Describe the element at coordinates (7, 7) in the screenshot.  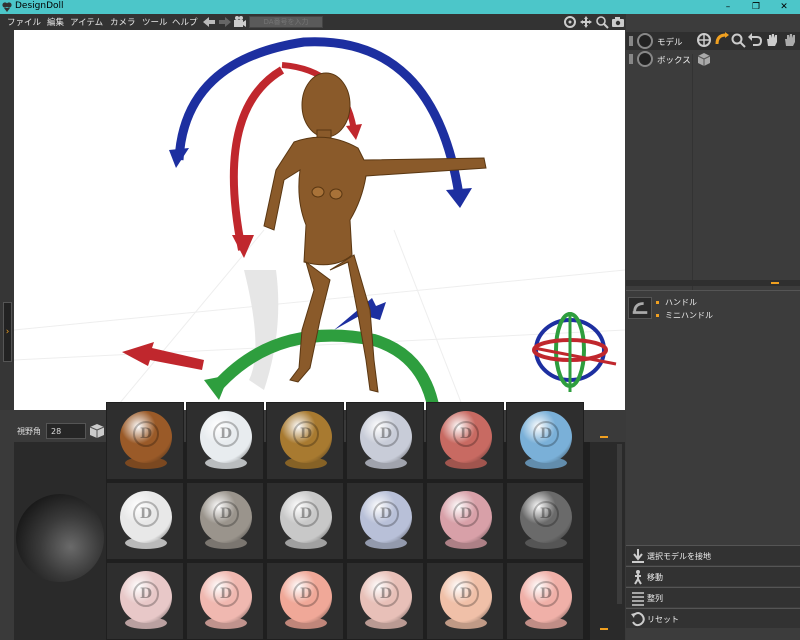
I see `designdoll-logo-icon` at that location.